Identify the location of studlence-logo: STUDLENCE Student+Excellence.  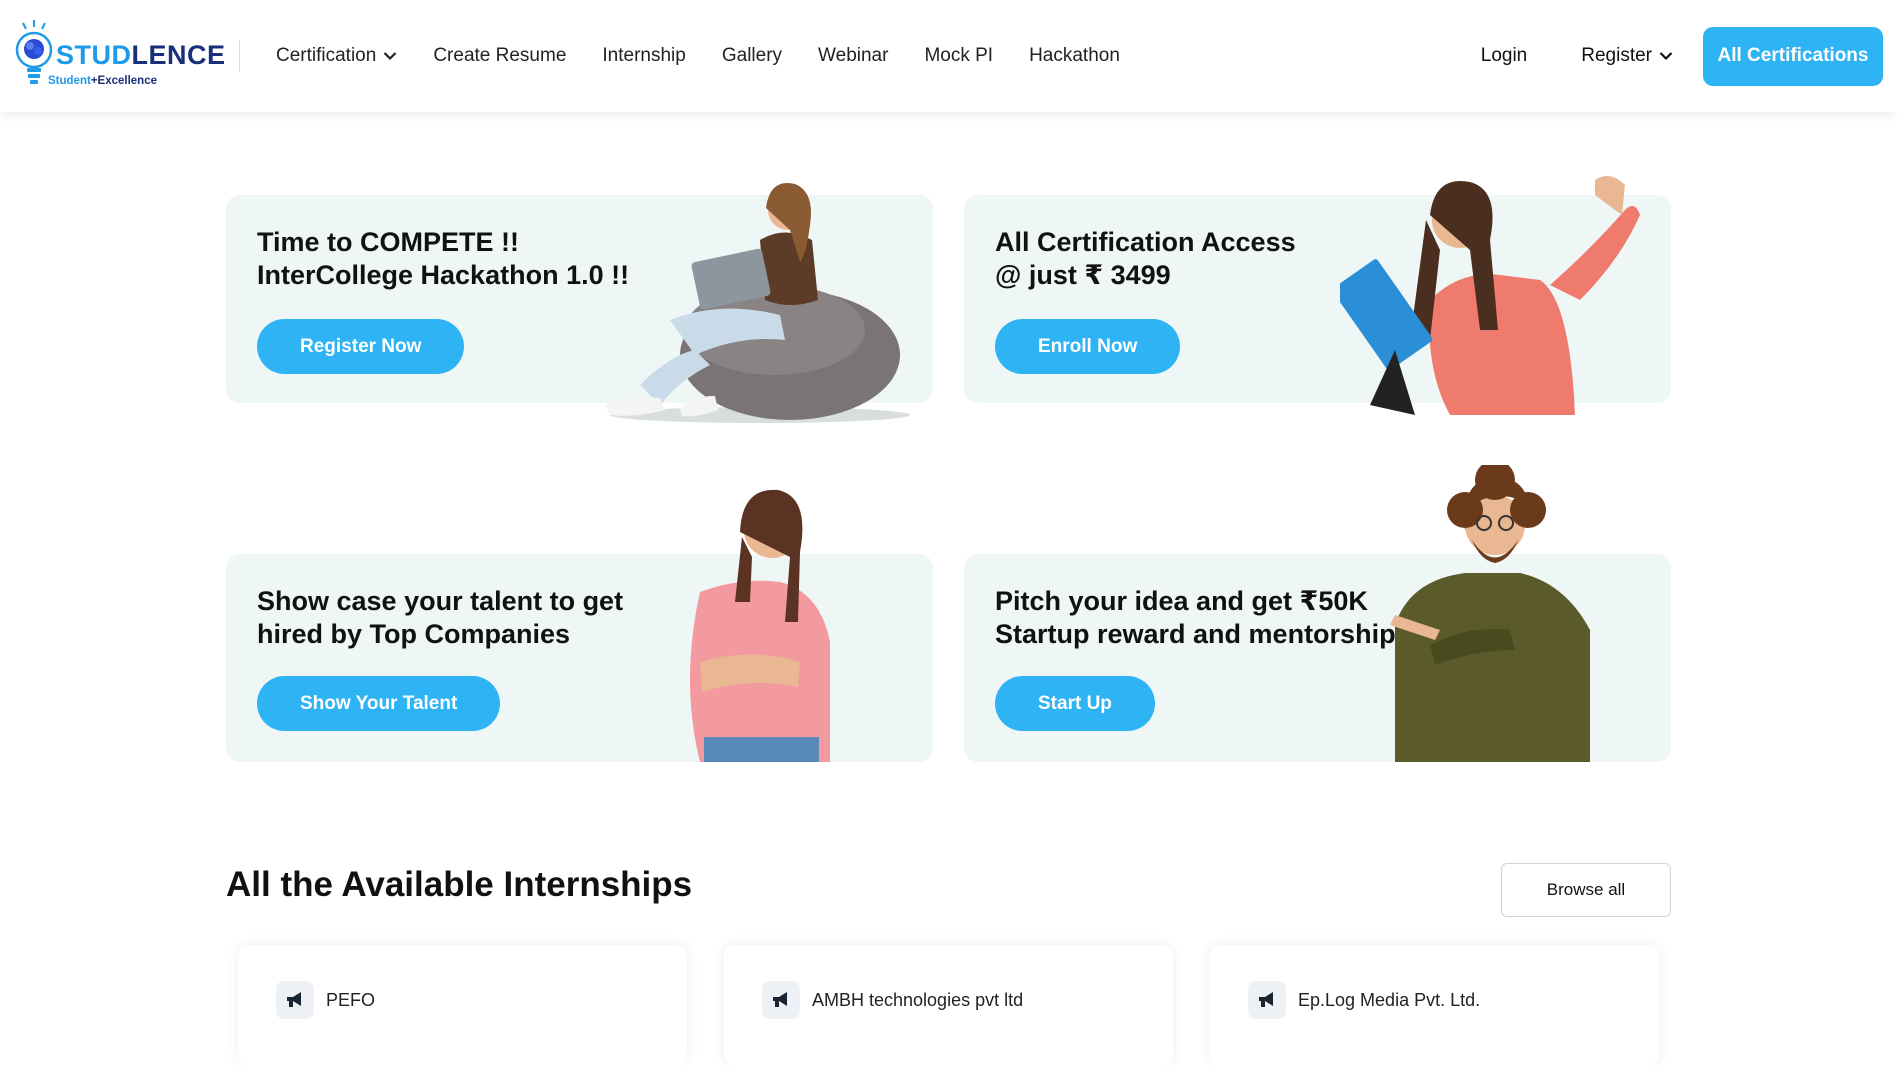
(119, 58).